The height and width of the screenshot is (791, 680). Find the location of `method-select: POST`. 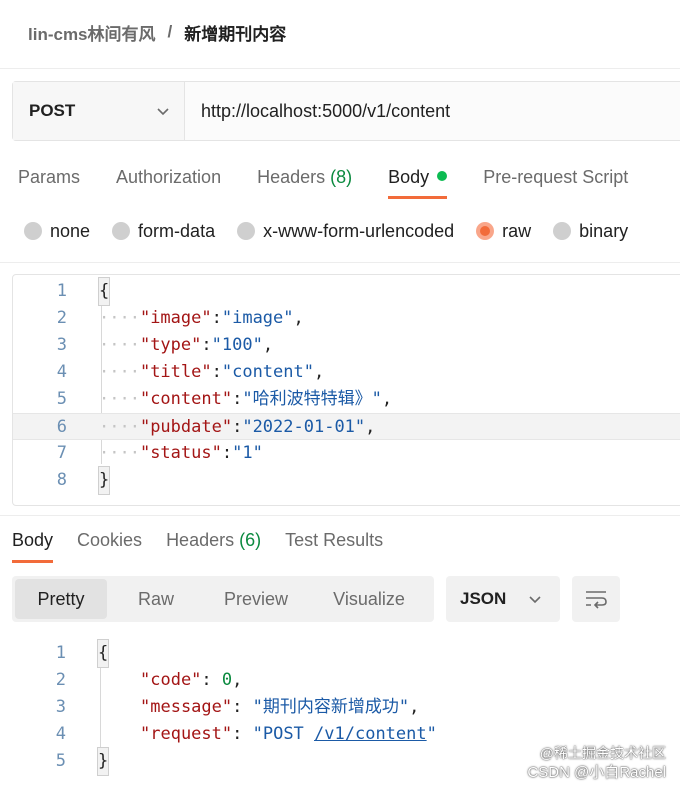

method-select: POST is located at coordinates (99, 111).